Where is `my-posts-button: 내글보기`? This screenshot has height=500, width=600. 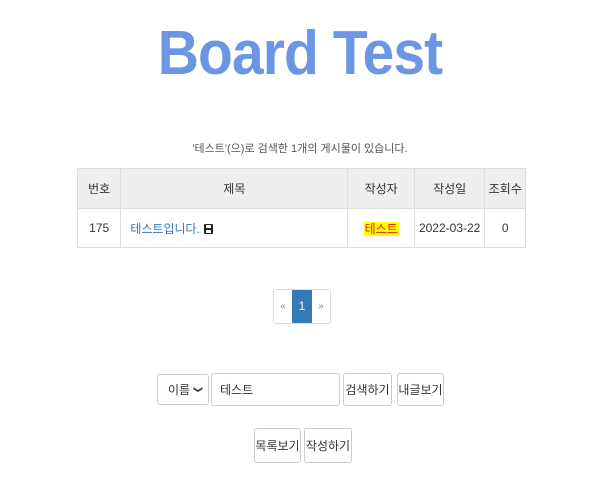
my-posts-button: 내글보기 is located at coordinates (420, 389).